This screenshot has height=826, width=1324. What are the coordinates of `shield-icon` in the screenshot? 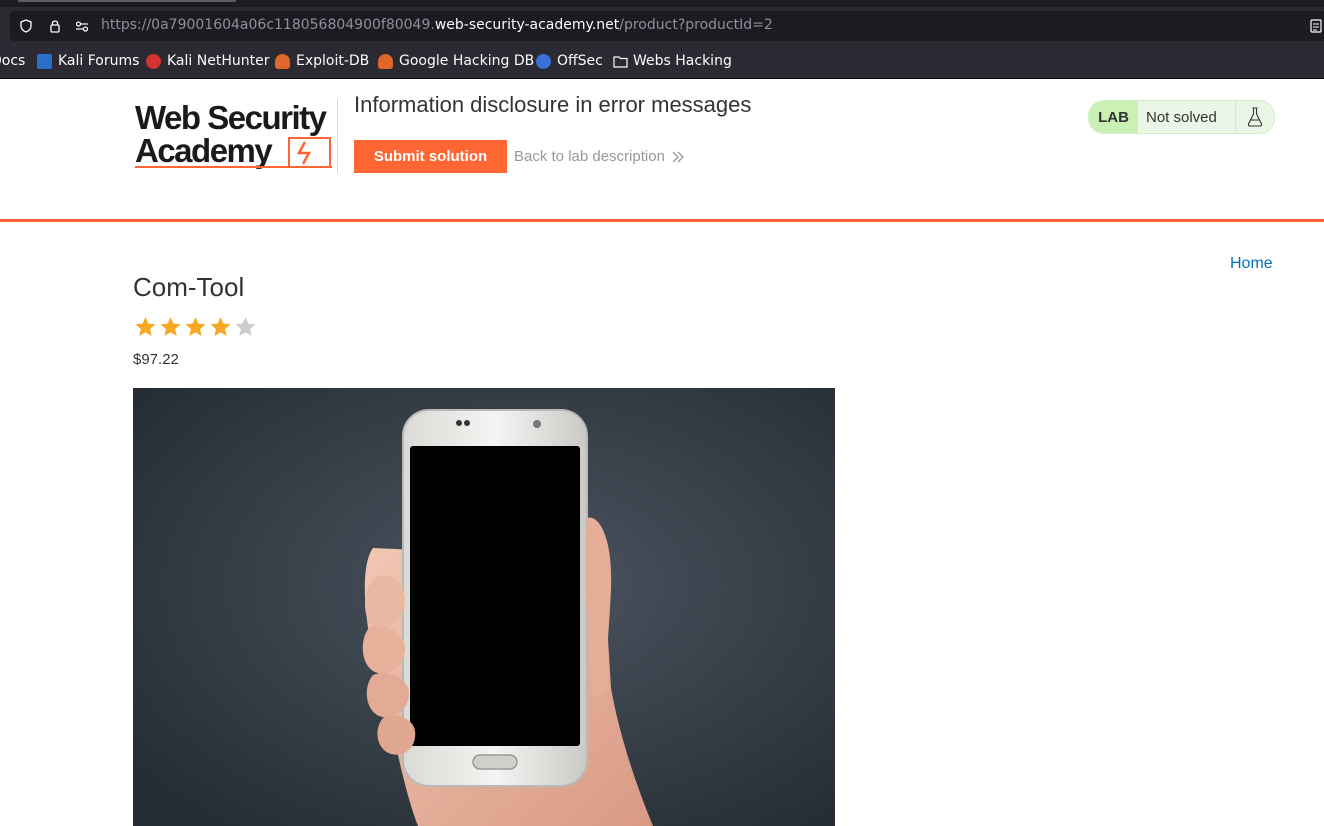 It's located at (26, 26).